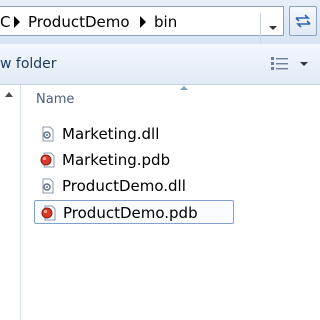 This screenshot has width=320, height=320. I want to click on details-view-icon, so click(279, 63).